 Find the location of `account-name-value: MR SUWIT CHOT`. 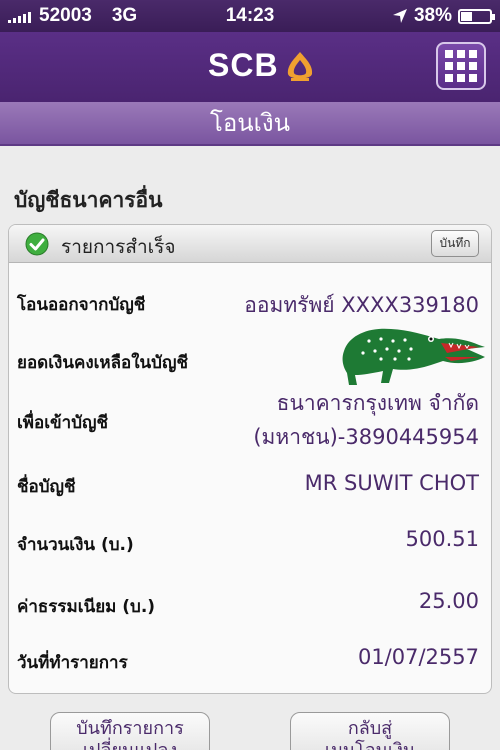

account-name-value: MR SUWIT CHOT is located at coordinates (391, 483).